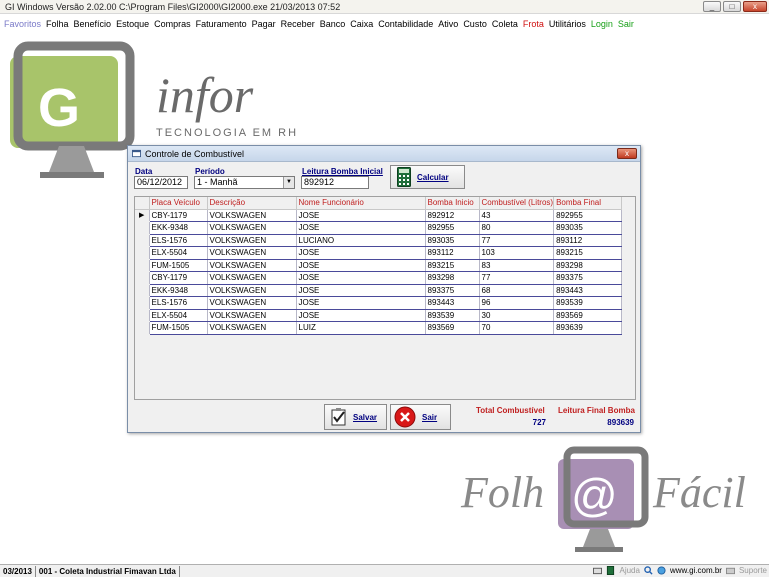 This screenshot has width=769, height=577. What do you see at coordinates (588, 228) in the screenshot?
I see `cell-pump-end: 893035` at bounding box center [588, 228].